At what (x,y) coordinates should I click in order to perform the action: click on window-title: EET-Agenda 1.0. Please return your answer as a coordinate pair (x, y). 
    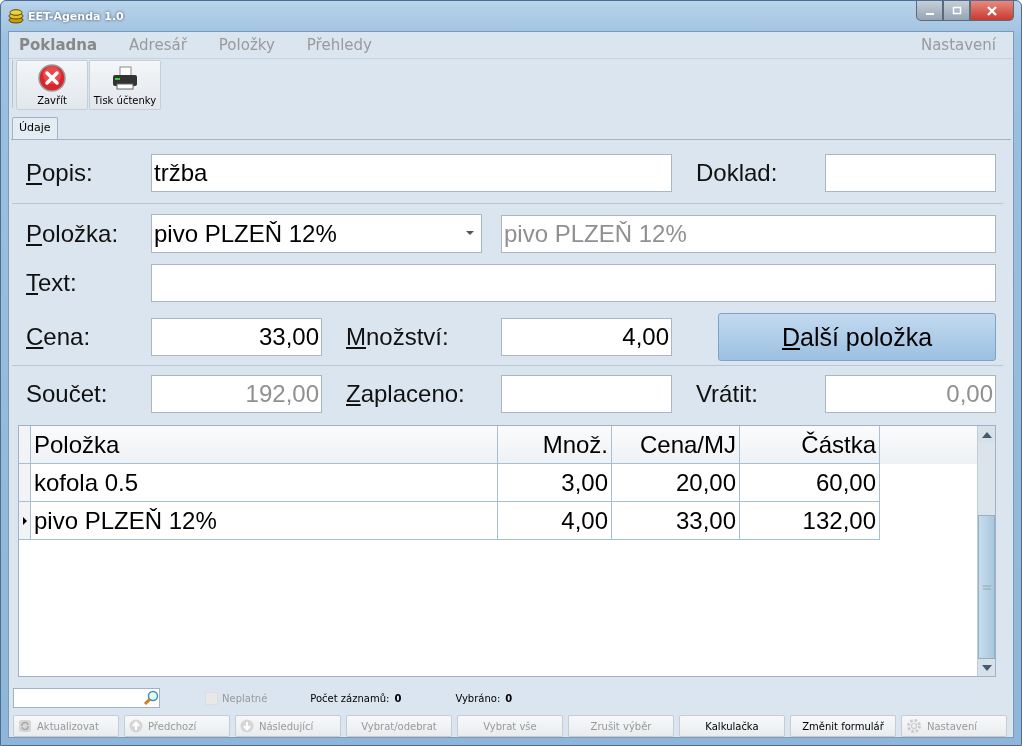
    Looking at the image, I should click on (76, 16).